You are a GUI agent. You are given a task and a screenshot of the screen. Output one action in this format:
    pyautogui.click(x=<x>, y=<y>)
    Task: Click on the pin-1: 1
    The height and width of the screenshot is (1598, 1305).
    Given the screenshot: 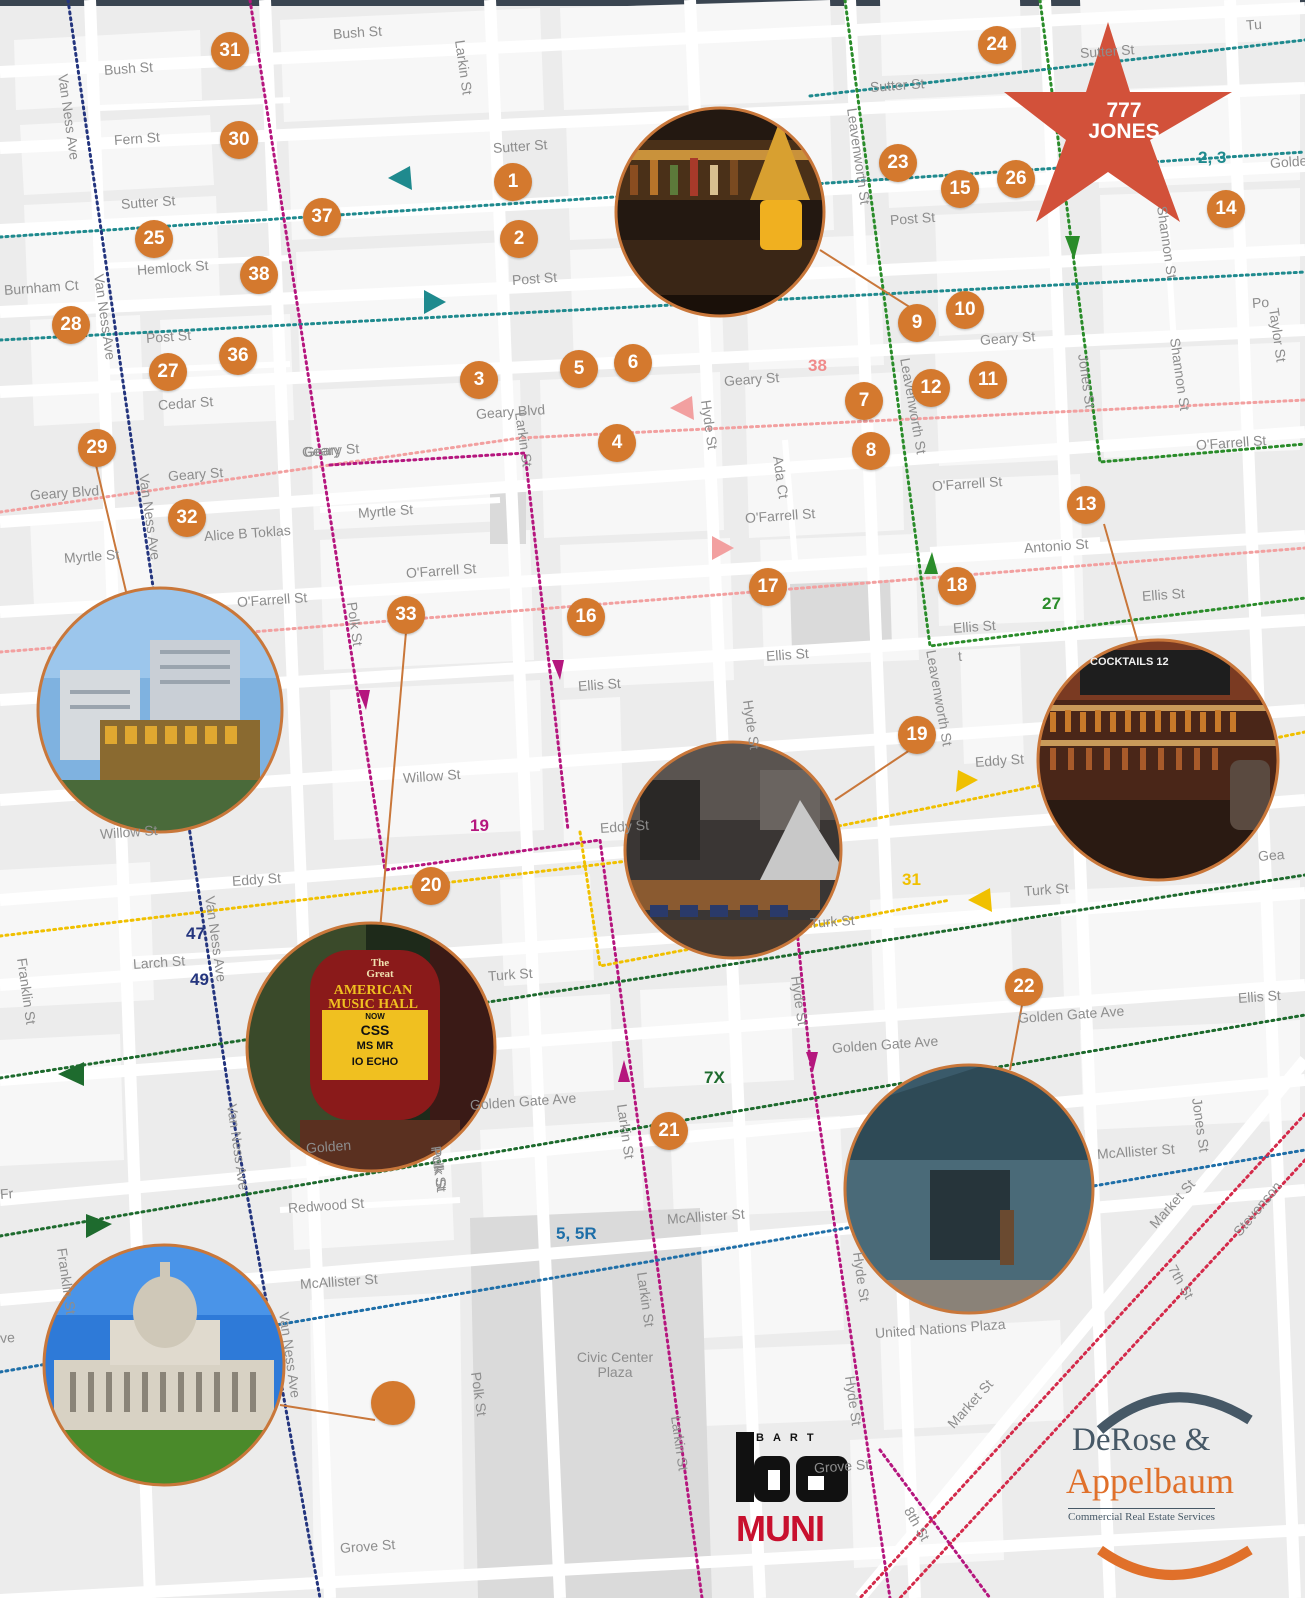 What is the action you would take?
    pyautogui.click(x=513, y=182)
    